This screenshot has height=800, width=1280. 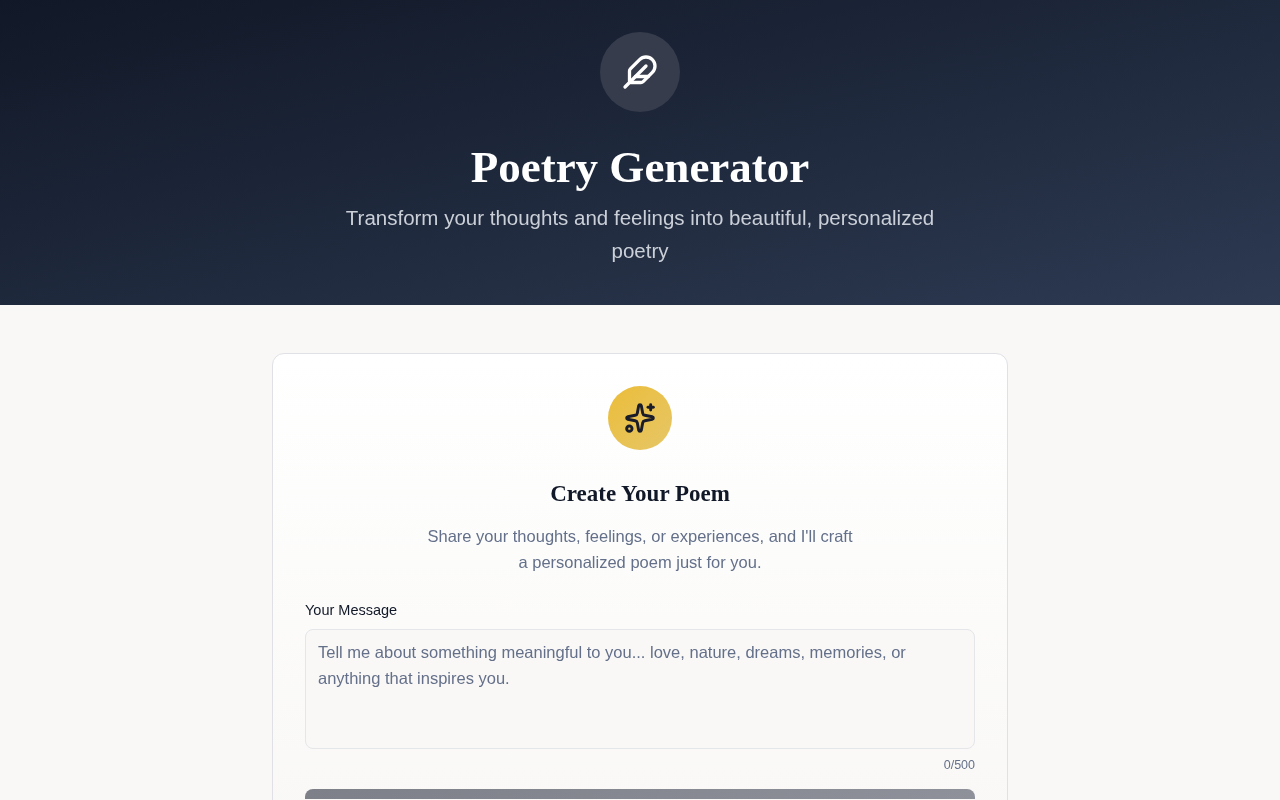 I want to click on card-title: Create Your Poem, so click(x=640, y=494).